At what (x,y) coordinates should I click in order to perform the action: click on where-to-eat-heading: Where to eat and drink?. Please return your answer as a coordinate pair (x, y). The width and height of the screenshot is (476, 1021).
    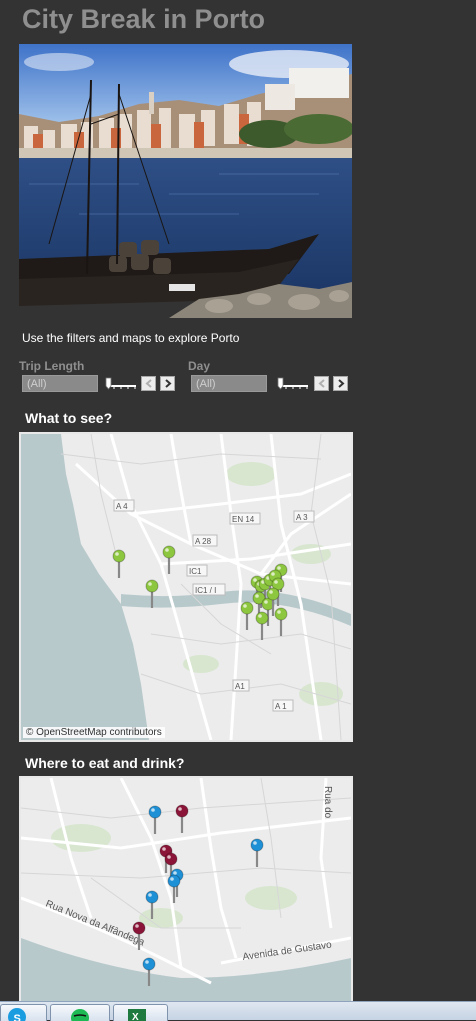
    Looking at the image, I should click on (105, 763).